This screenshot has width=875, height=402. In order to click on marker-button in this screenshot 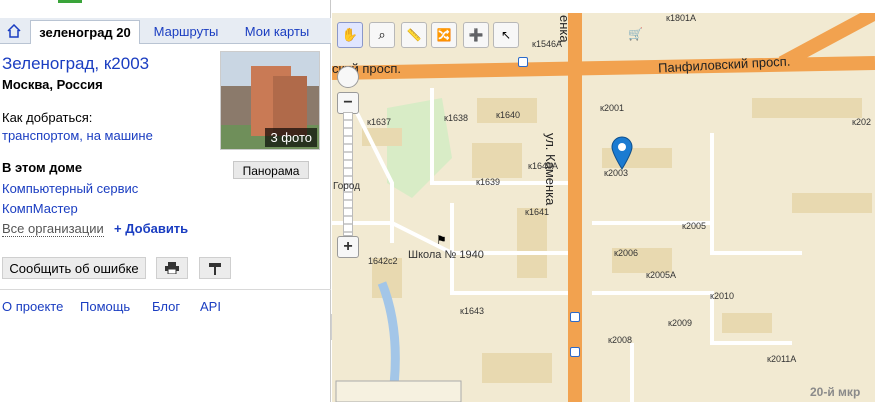, I will do `click(215, 268)`.